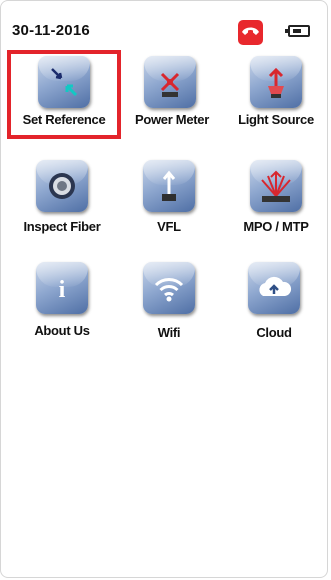 The image size is (331, 580). I want to click on menu-item-label: Power Meter, so click(171, 119).